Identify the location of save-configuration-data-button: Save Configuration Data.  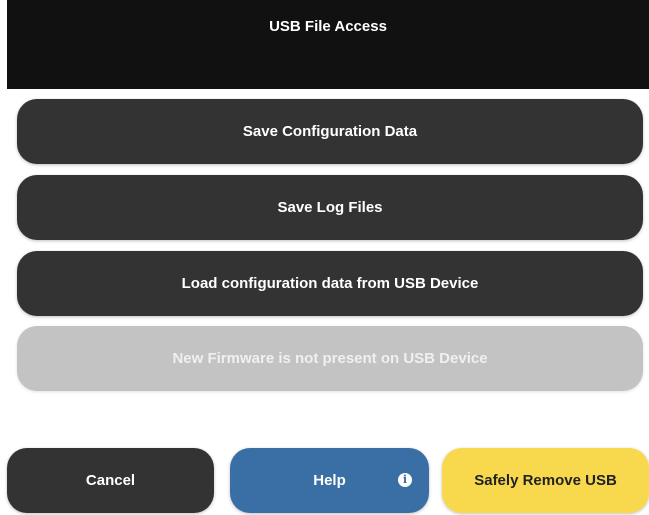
(330, 131).